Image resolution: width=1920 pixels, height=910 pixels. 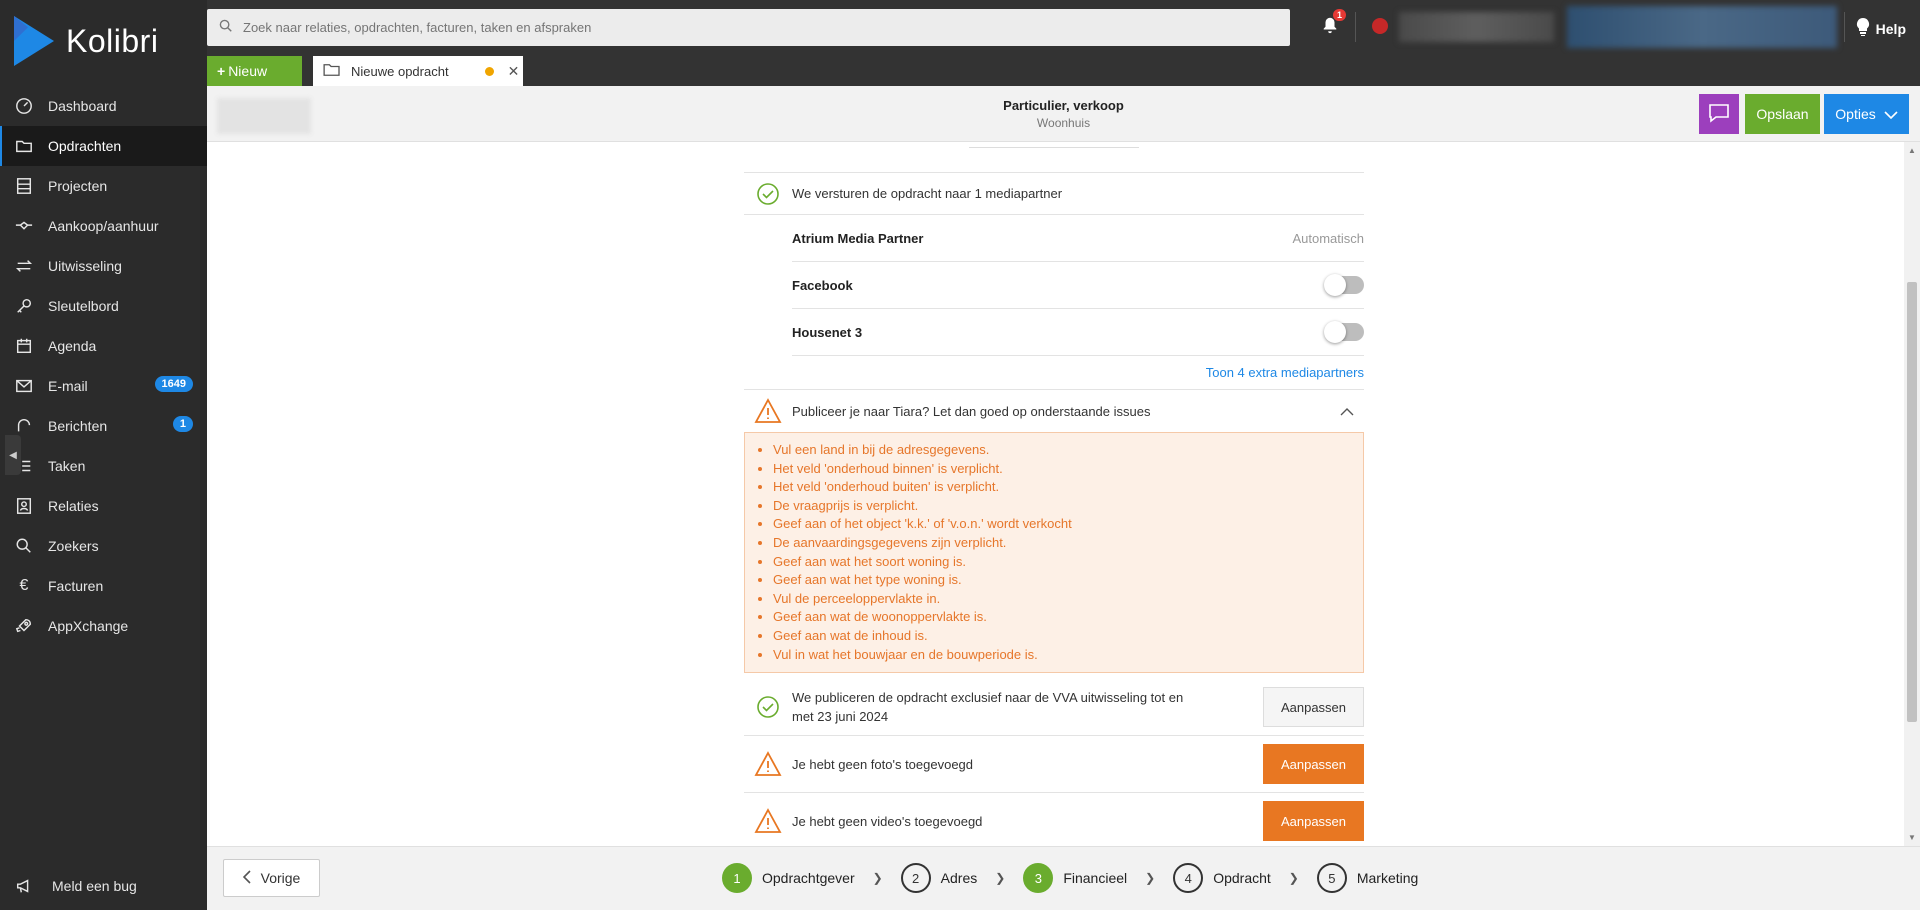 What do you see at coordinates (418, 71) in the screenshot?
I see `tab-nieuwe-opdracht: Nieuwe opdracht ✕` at bounding box center [418, 71].